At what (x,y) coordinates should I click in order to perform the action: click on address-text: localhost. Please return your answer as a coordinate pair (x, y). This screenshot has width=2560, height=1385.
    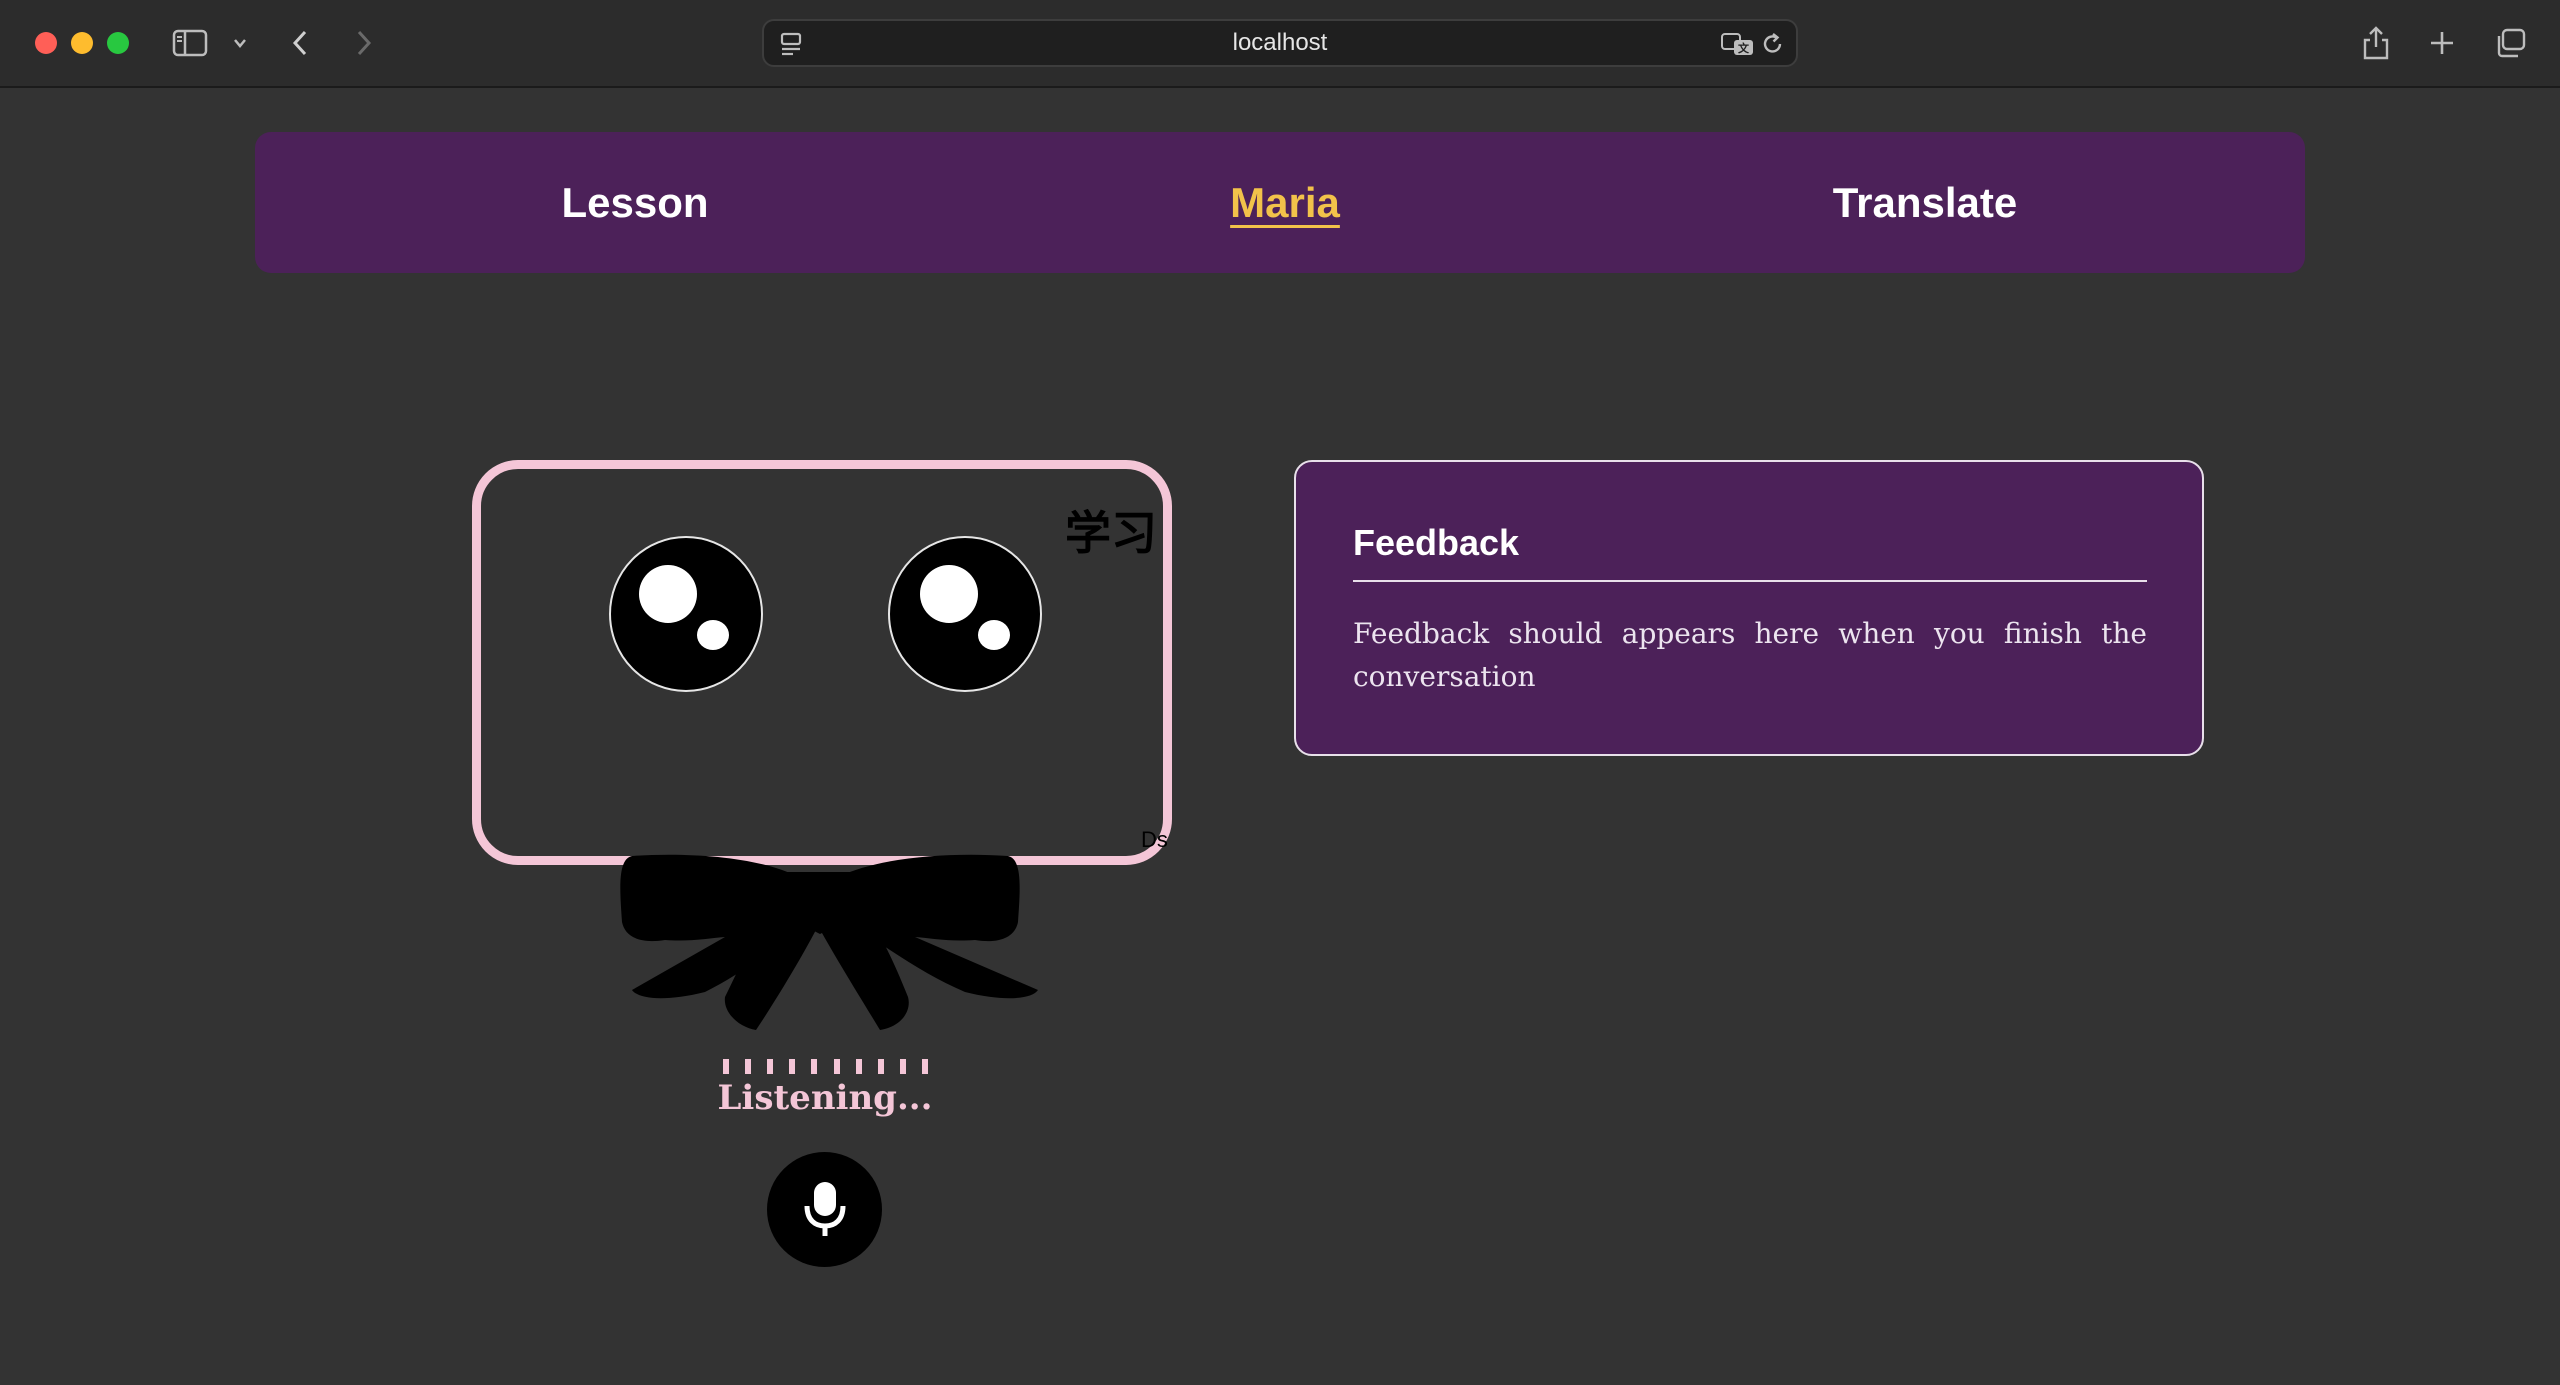
    Looking at the image, I should click on (1280, 42).